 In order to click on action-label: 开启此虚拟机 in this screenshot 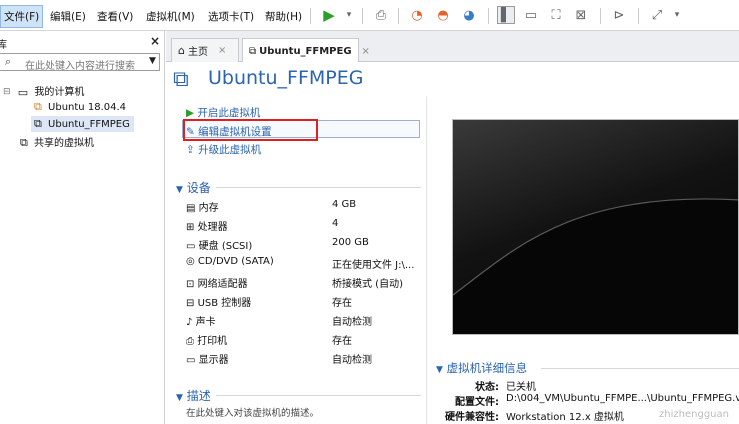, I will do `click(229, 113)`.